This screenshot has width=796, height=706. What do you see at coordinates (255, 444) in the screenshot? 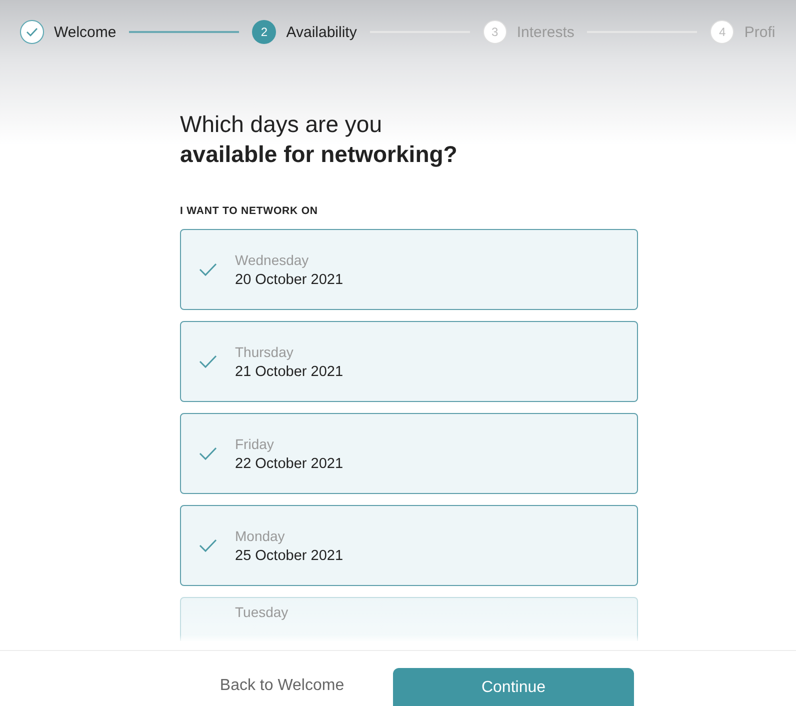
I see `weekday: Friday` at bounding box center [255, 444].